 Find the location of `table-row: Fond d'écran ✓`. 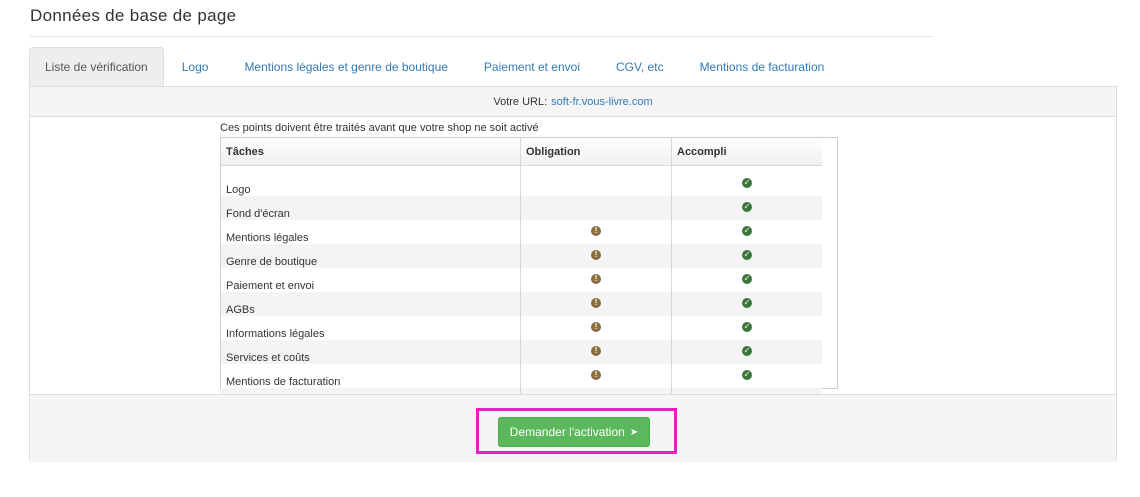

table-row: Fond d'écran ✓ is located at coordinates (521, 208).